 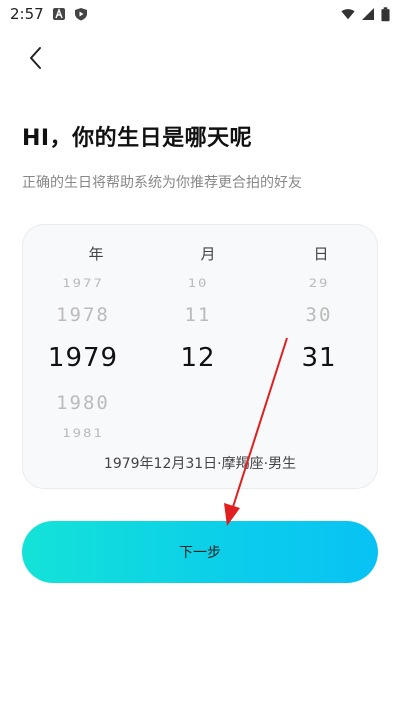 What do you see at coordinates (208, 254) in the screenshot?
I see `month-column-header: 月` at bounding box center [208, 254].